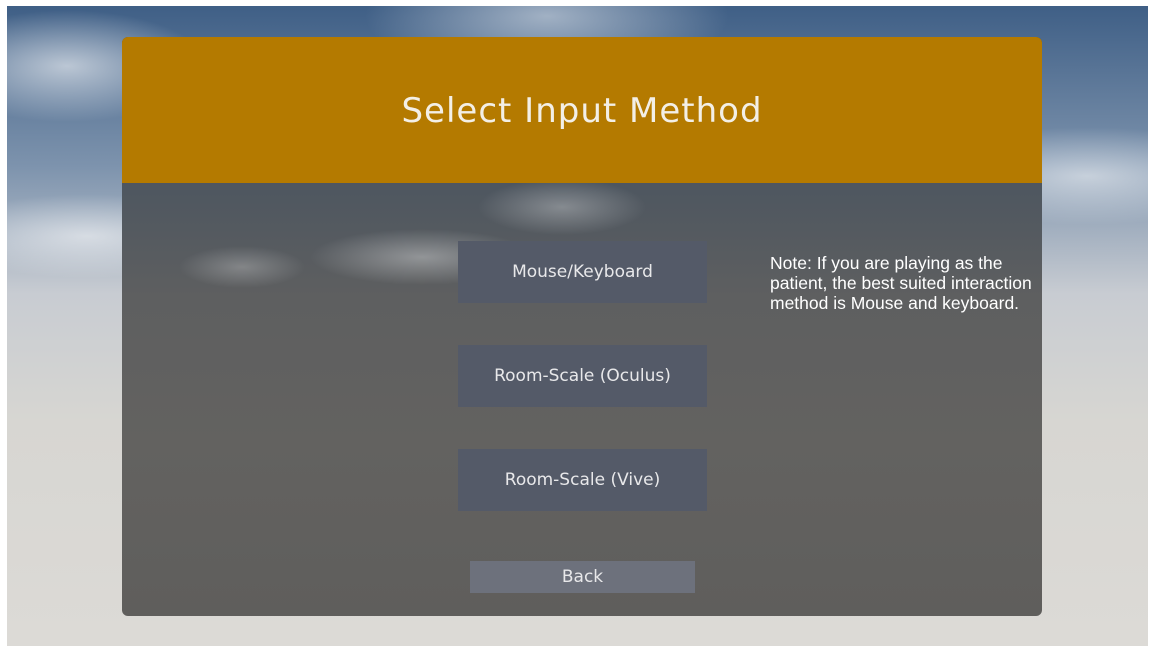 This screenshot has width=1149, height=647. What do you see at coordinates (582, 272) in the screenshot?
I see `mouse-keyboard-button: Mouse/Keyboard` at bounding box center [582, 272].